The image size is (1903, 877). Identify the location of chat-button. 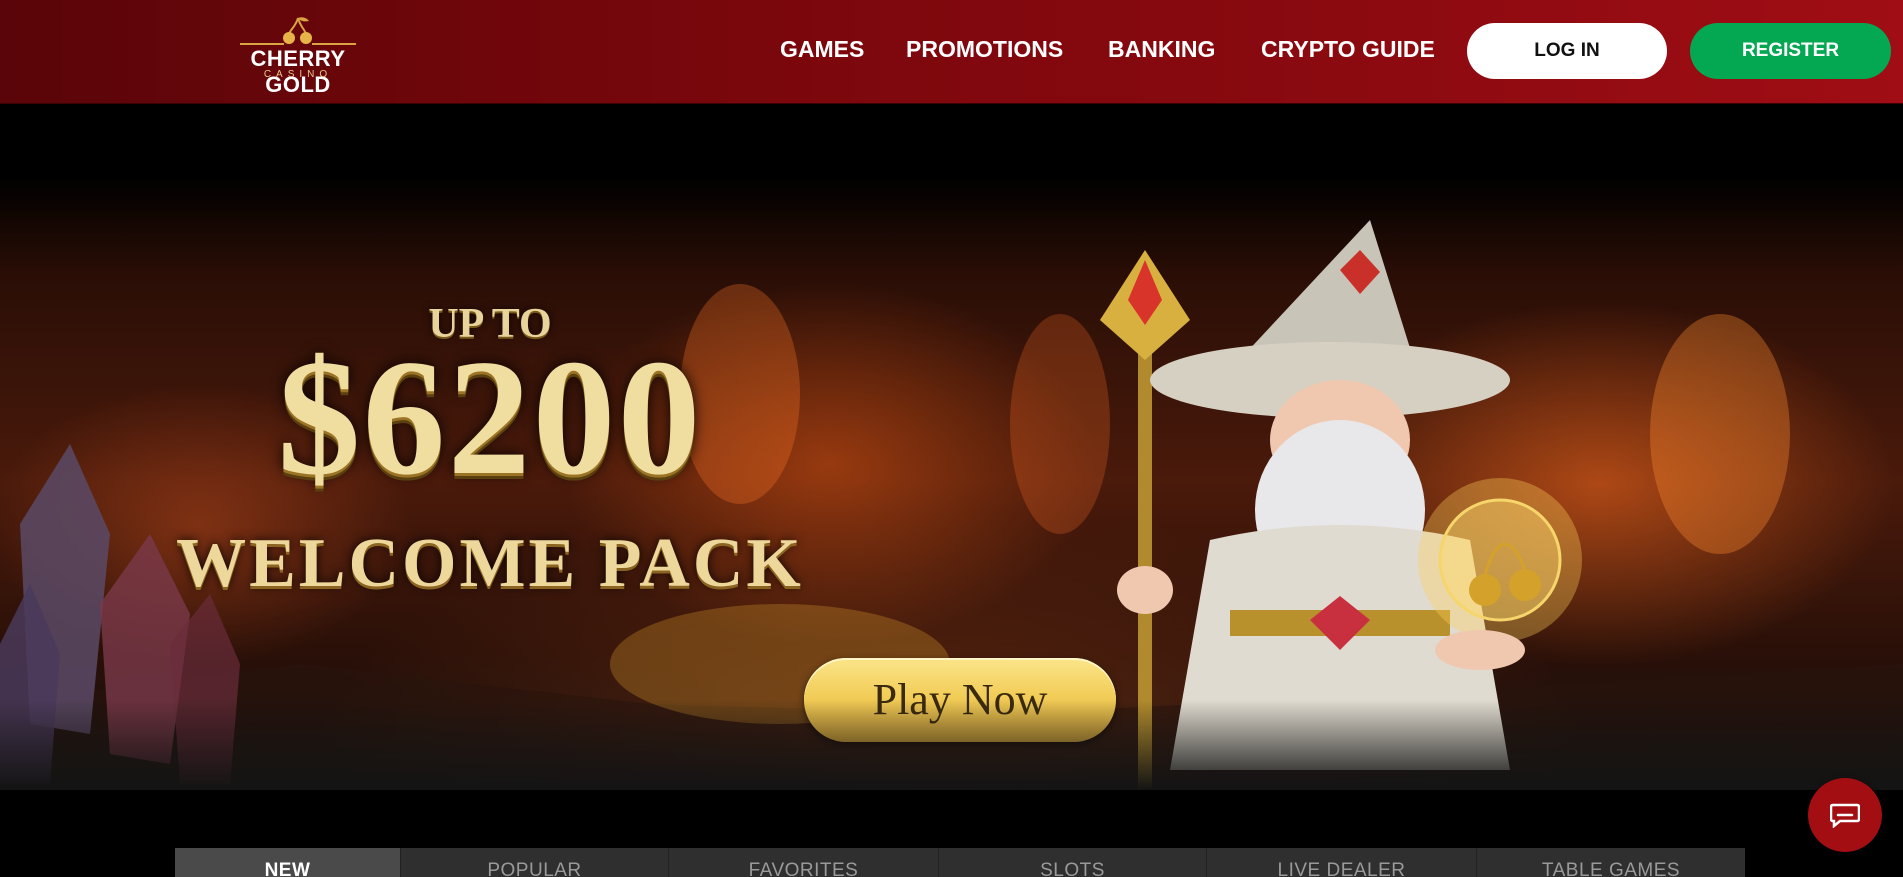
(1845, 815).